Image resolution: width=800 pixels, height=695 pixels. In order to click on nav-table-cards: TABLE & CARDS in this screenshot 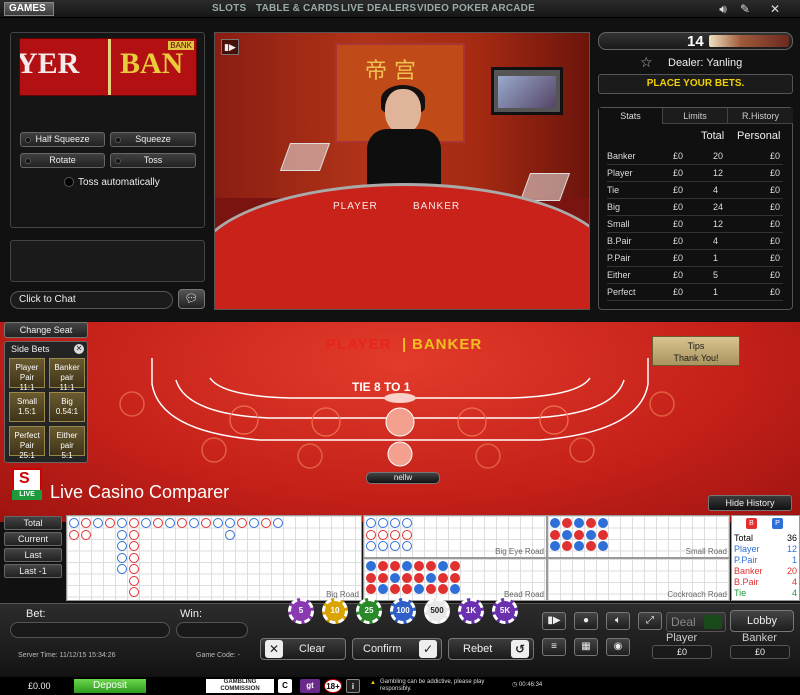, I will do `click(298, 8)`.